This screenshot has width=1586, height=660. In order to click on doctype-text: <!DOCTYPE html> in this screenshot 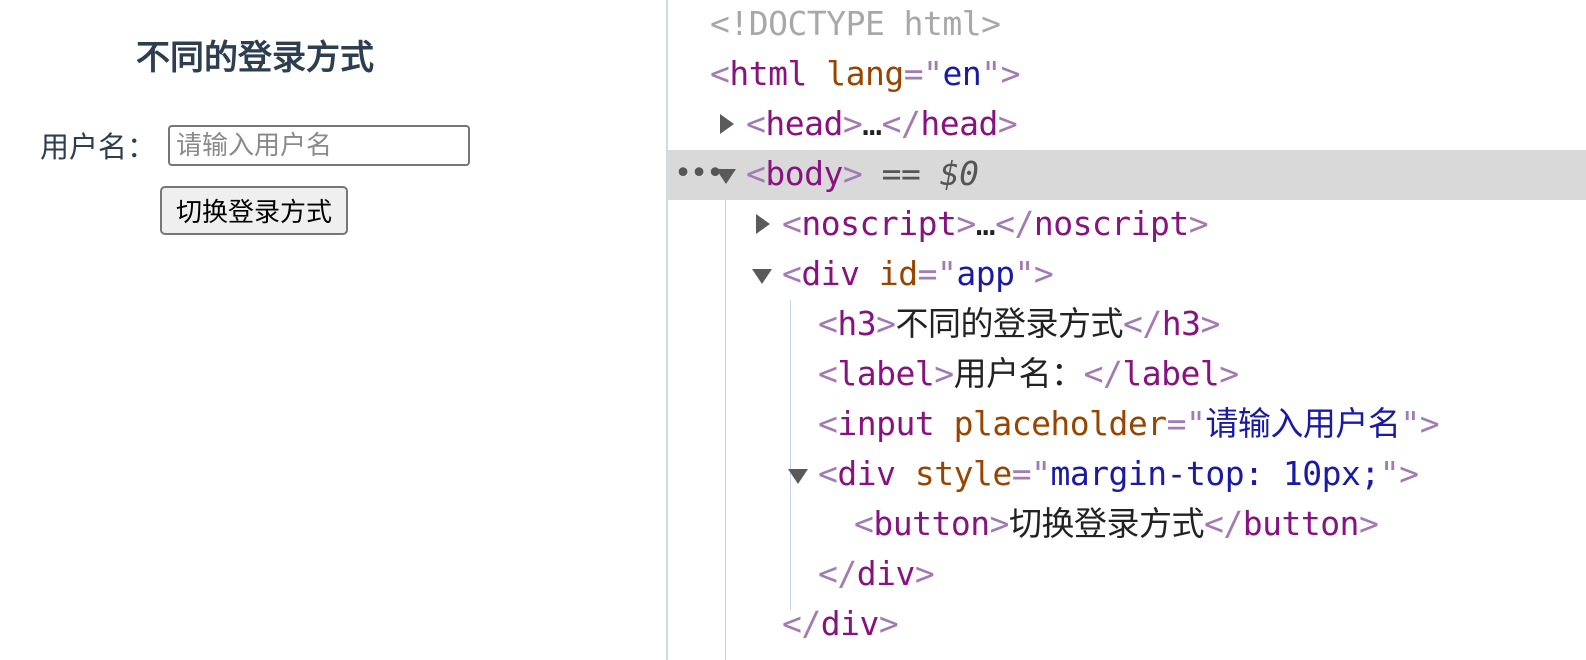, I will do `click(855, 23)`.